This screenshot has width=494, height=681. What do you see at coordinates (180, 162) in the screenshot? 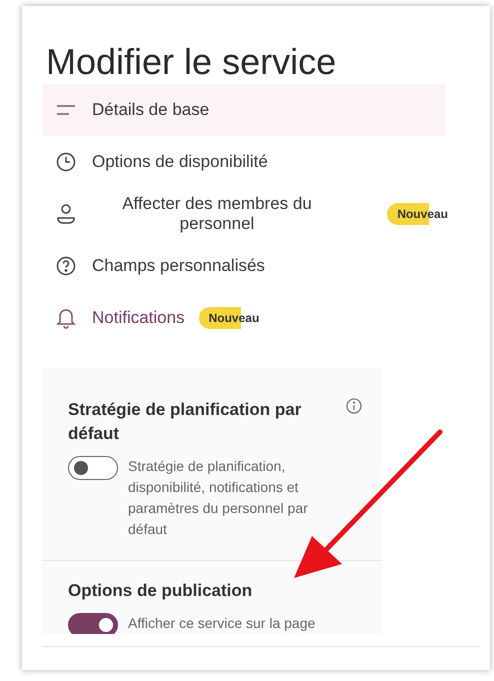
I see `nav-label: Options de disponibilité` at bounding box center [180, 162].